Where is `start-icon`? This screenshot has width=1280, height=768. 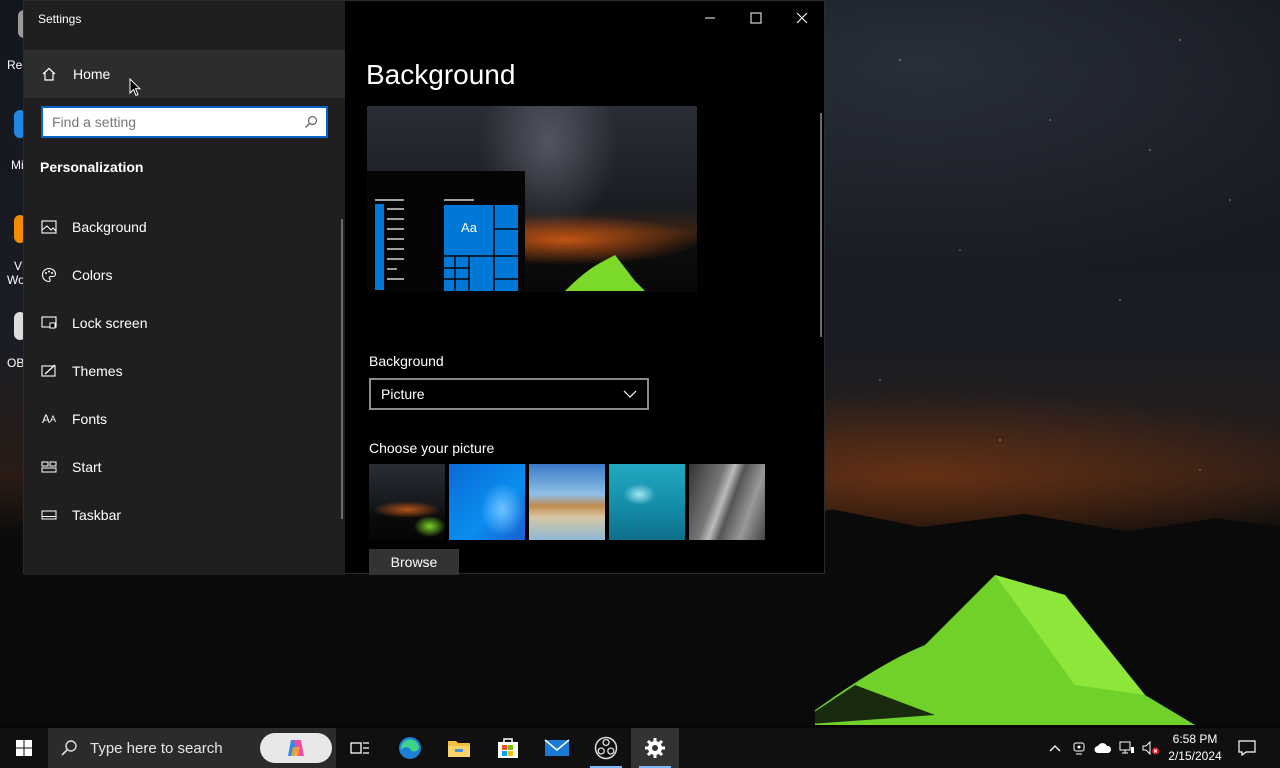 start-icon is located at coordinates (49, 467).